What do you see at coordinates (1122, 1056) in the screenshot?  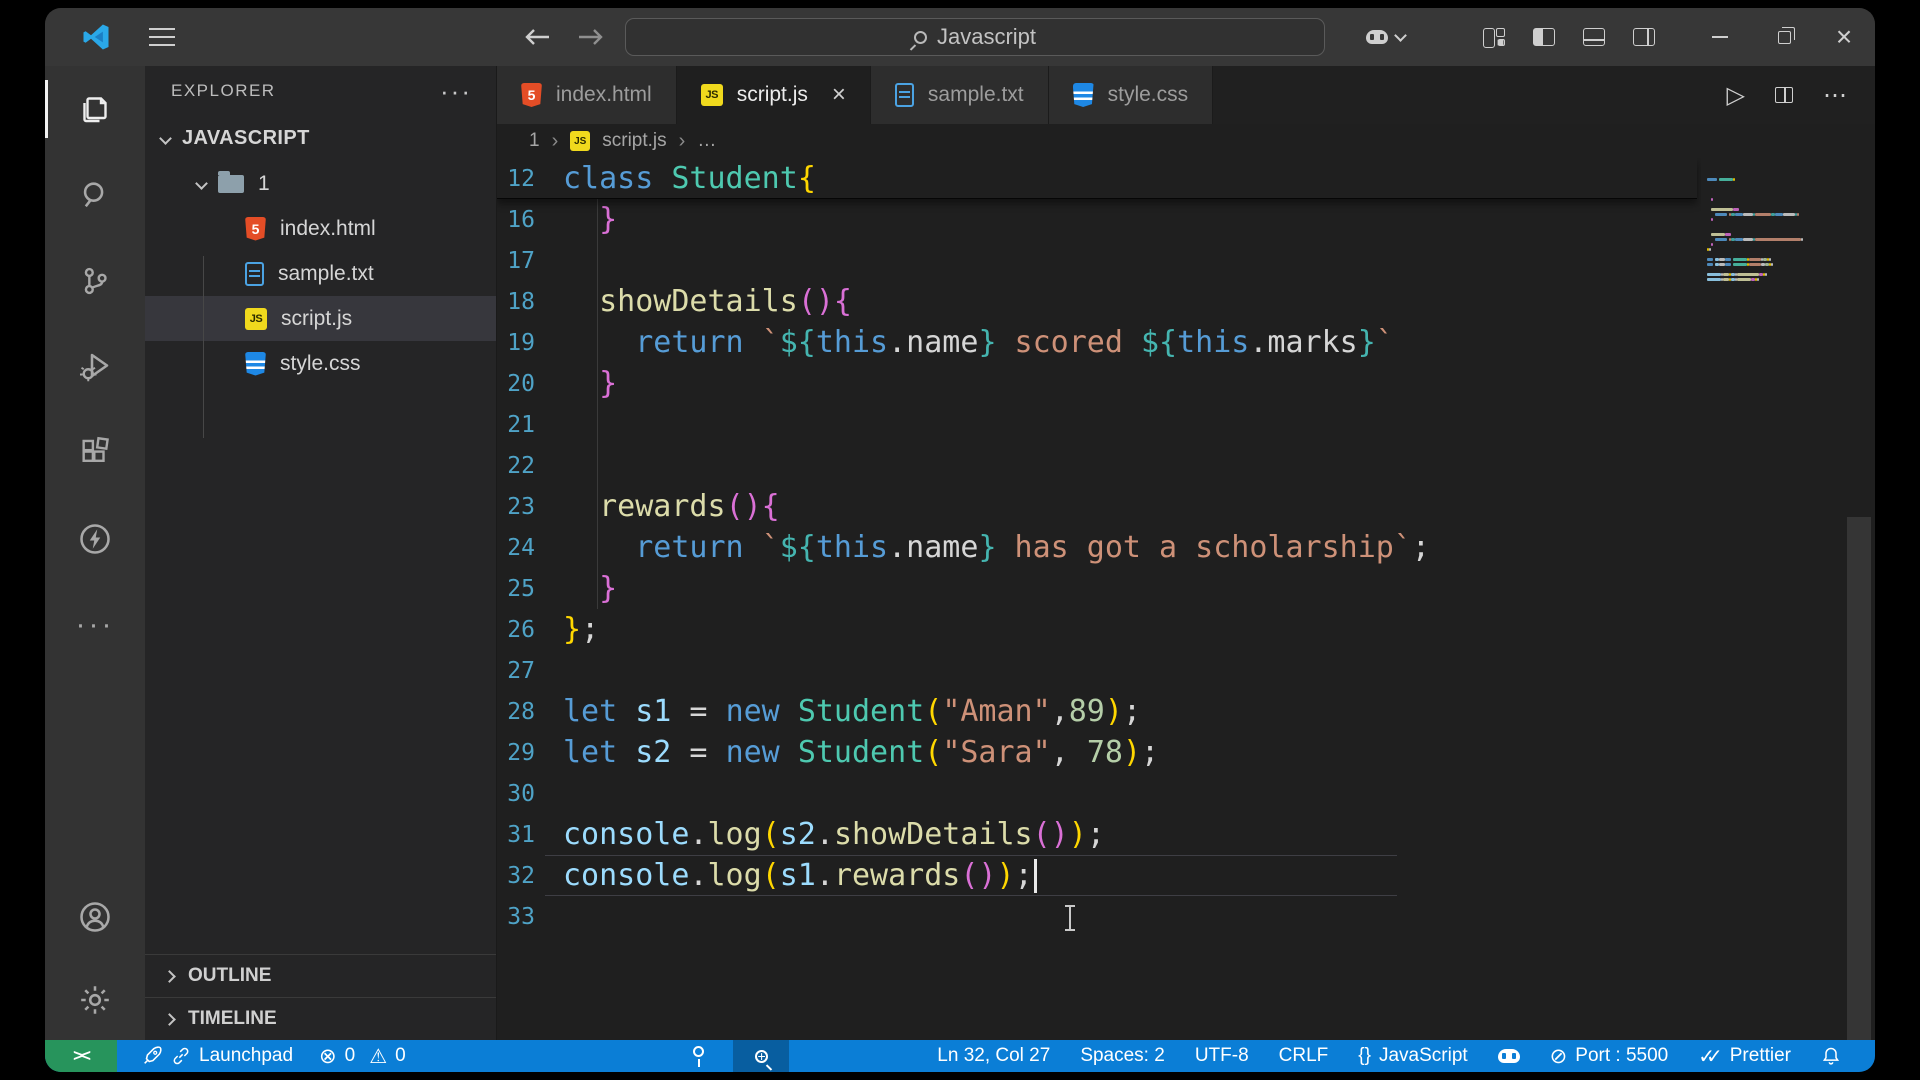 I see `indentation-setting: Spaces: 2` at bounding box center [1122, 1056].